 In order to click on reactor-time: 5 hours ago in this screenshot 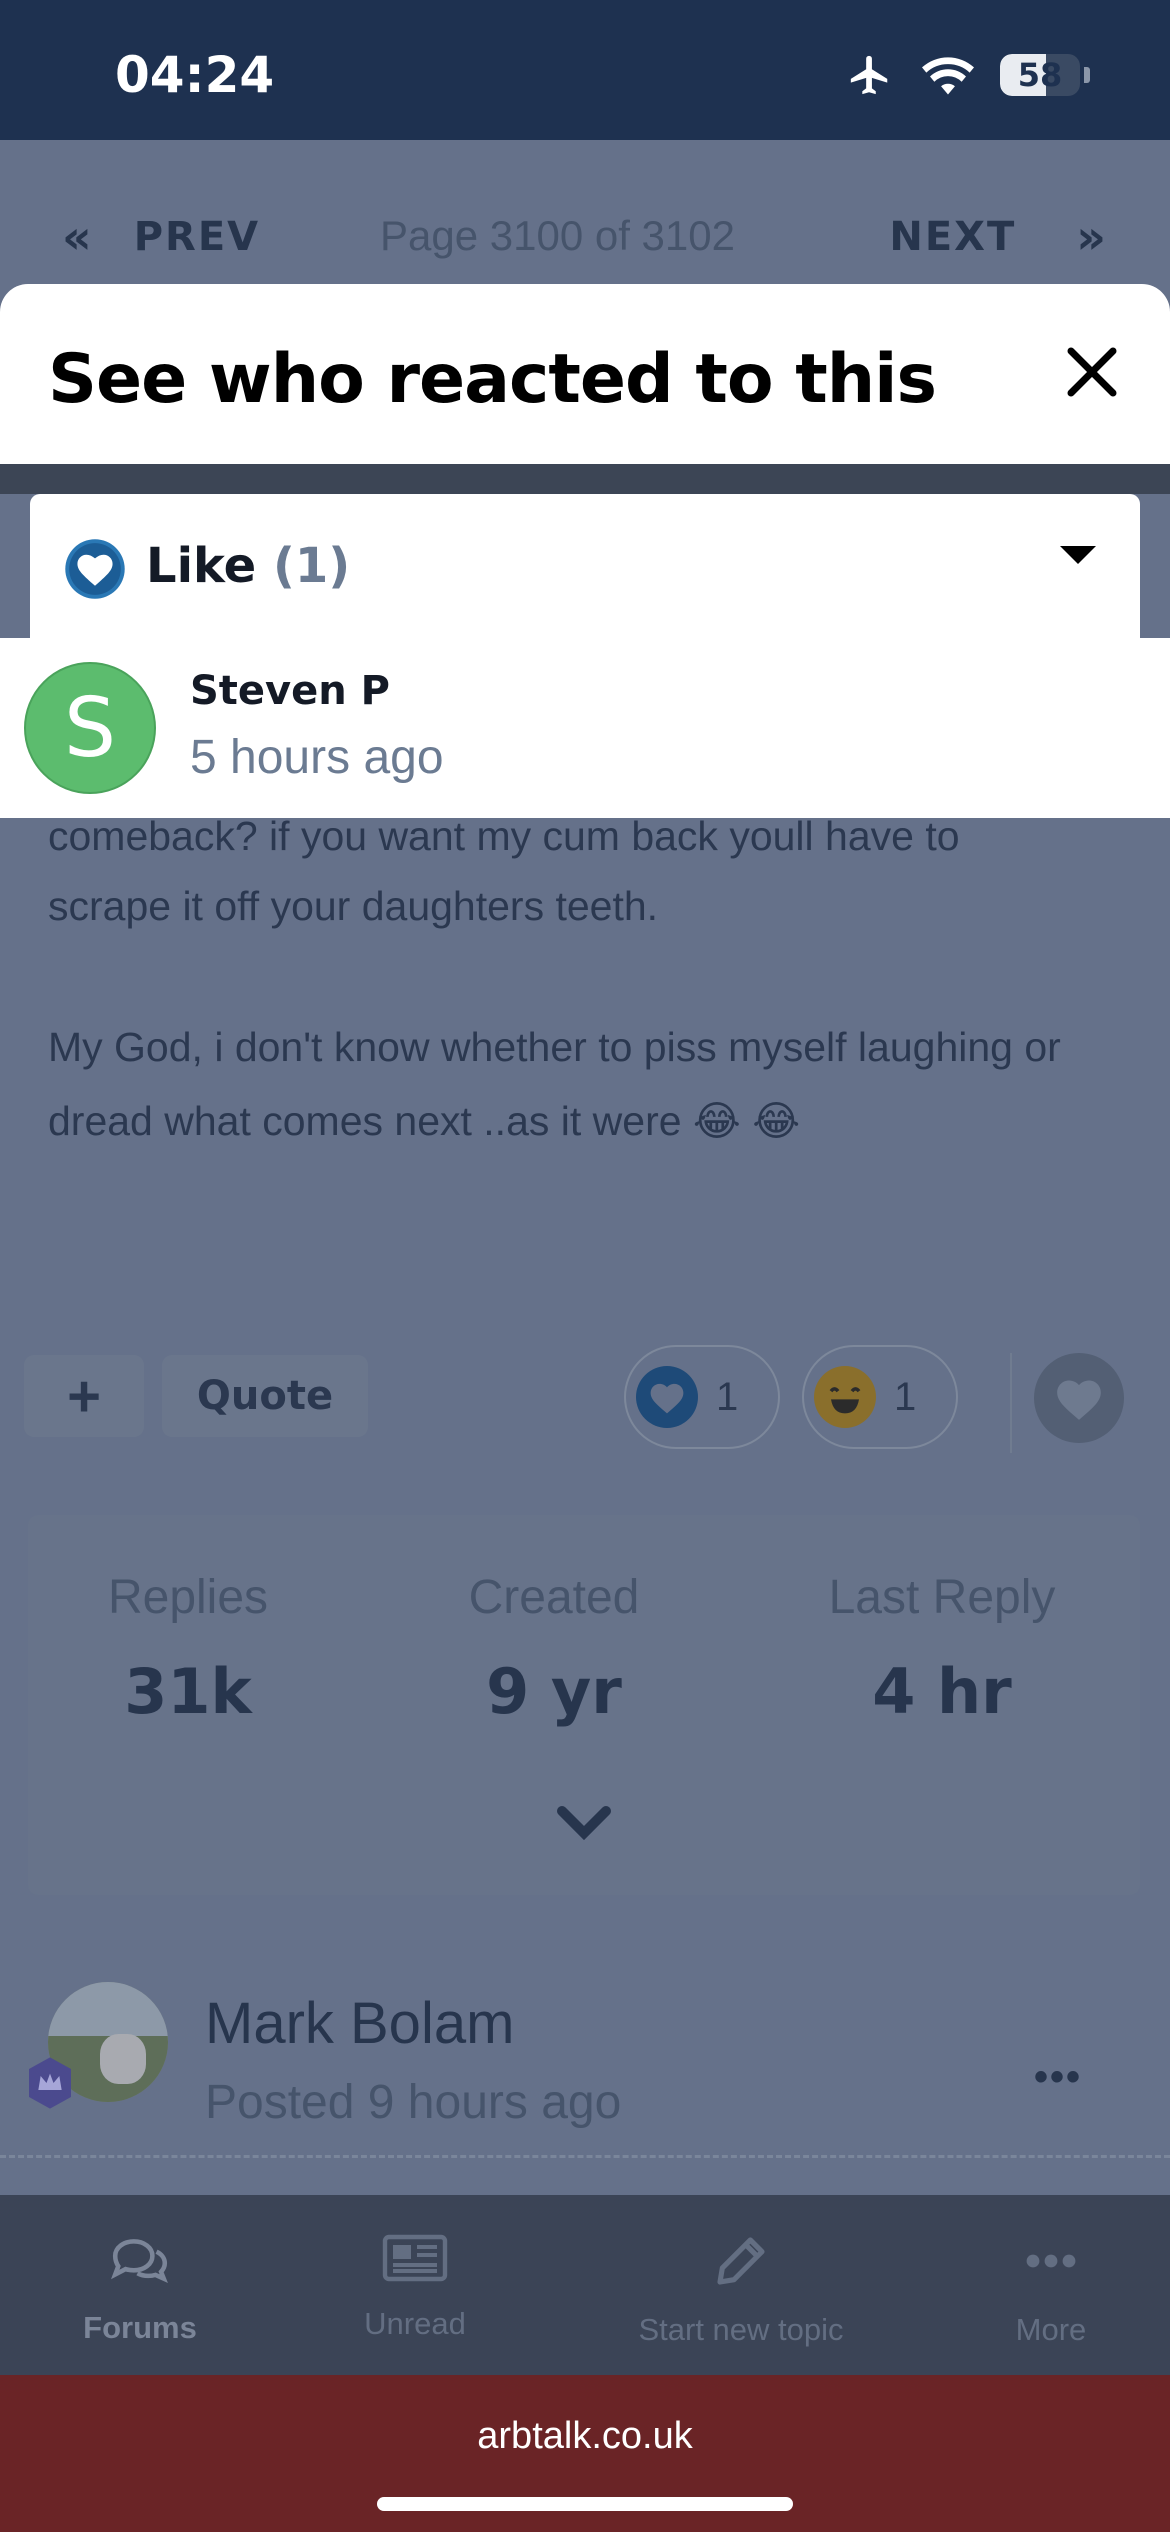, I will do `click(317, 757)`.